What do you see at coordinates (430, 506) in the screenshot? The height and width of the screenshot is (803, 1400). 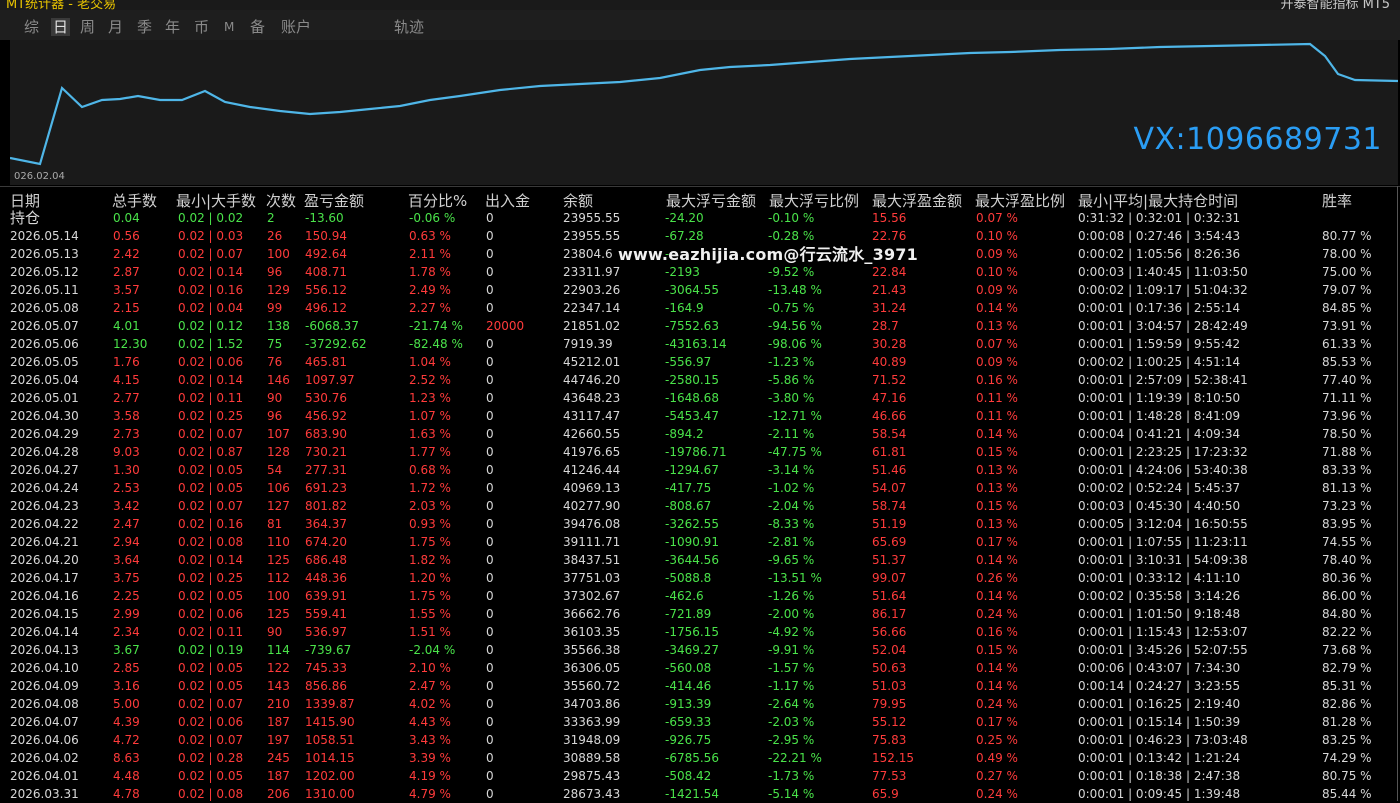 I see `cell-percent: 2.03 %` at bounding box center [430, 506].